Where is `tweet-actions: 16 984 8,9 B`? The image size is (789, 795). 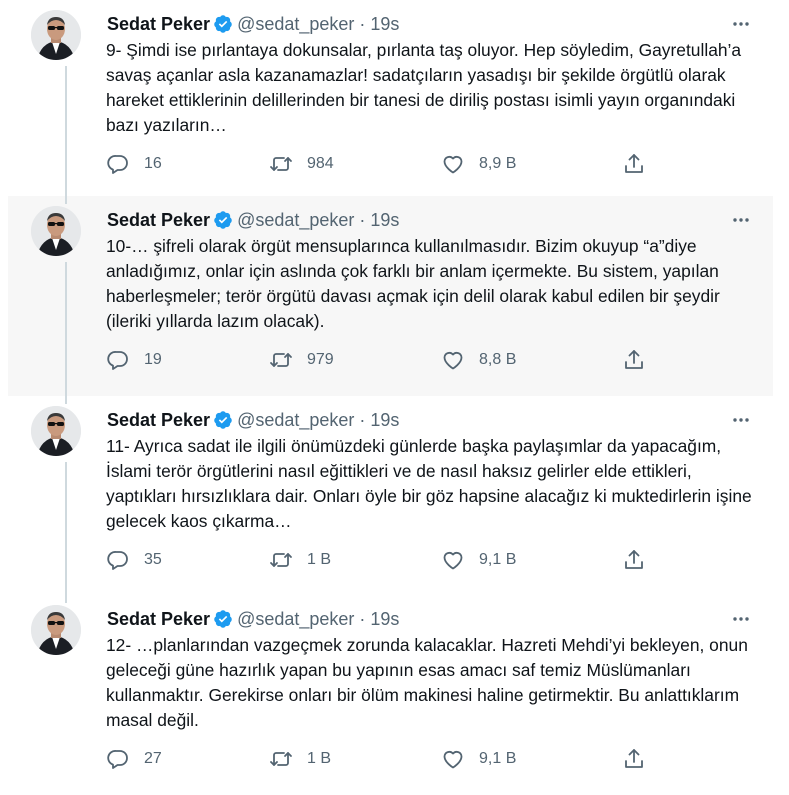 tweet-actions: 16 984 8,9 B is located at coordinates (386, 164).